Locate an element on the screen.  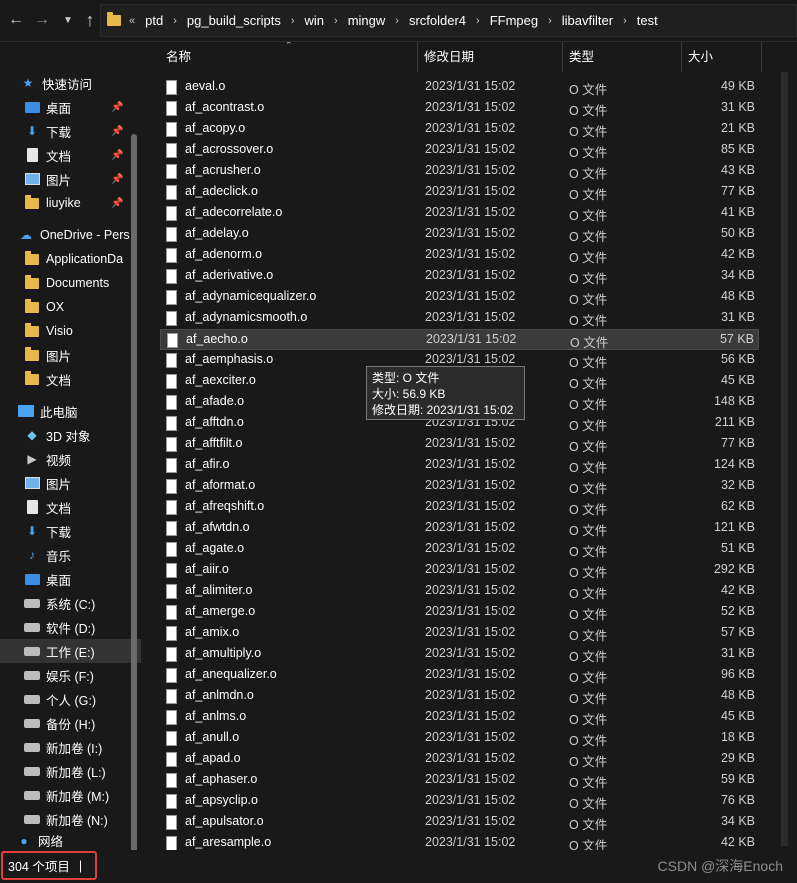
file-size: 121 KB is located at coordinates (734, 527).